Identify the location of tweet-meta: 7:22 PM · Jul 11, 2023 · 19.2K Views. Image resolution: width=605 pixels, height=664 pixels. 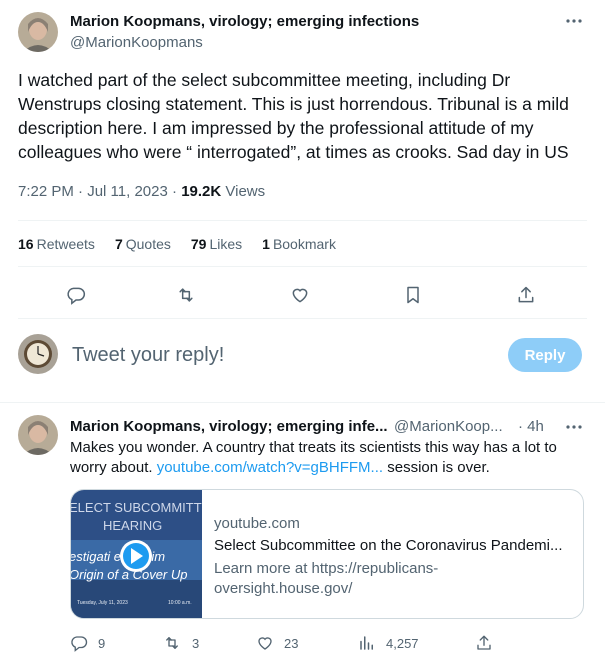
(142, 191).